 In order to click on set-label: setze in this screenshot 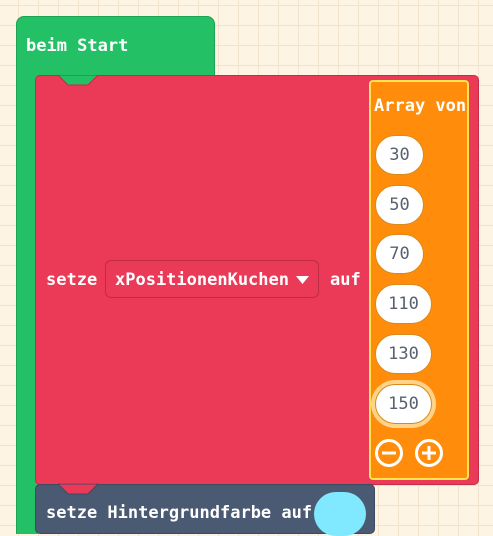, I will do `click(72, 280)`.